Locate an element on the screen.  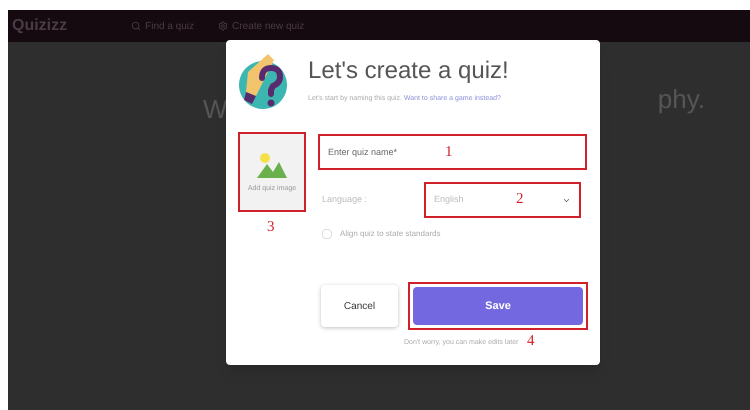
search-icon is located at coordinates (136, 26).